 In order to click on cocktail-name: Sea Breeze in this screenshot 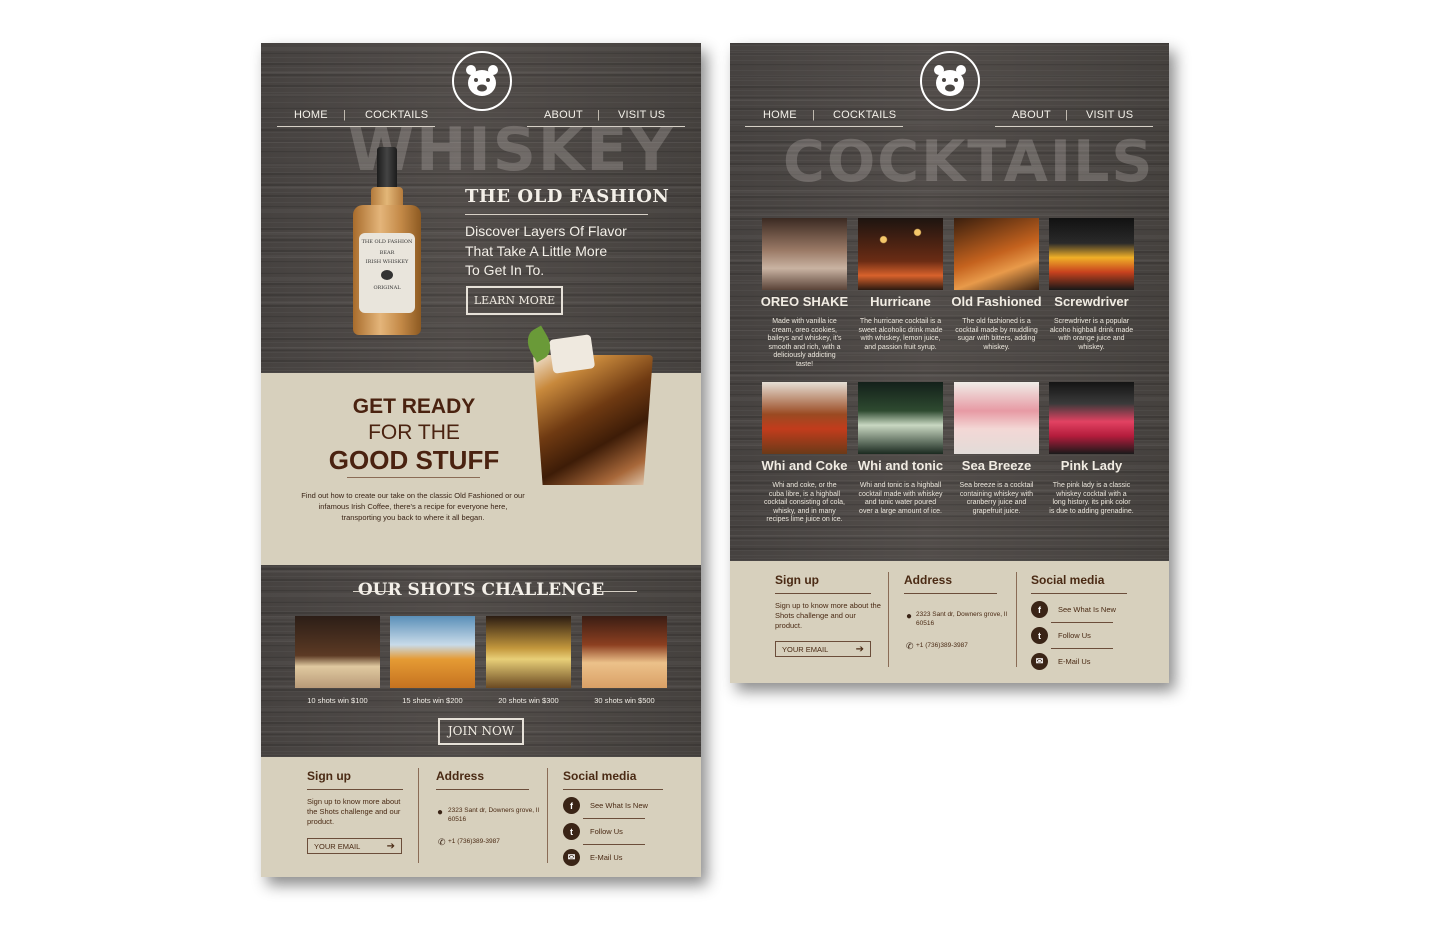, I will do `click(996, 465)`.